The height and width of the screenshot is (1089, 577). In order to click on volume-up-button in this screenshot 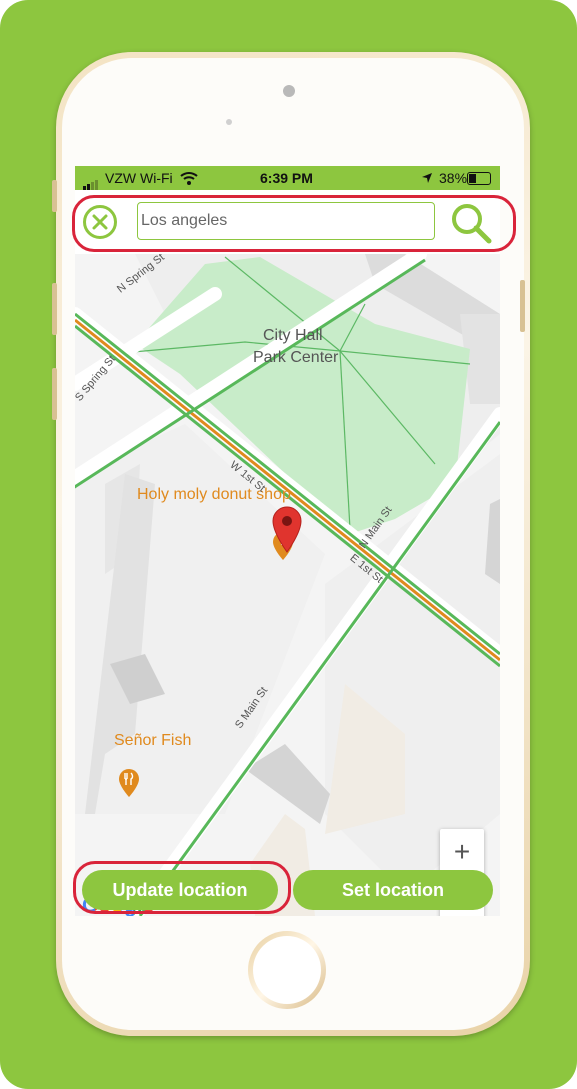, I will do `click(54, 309)`.